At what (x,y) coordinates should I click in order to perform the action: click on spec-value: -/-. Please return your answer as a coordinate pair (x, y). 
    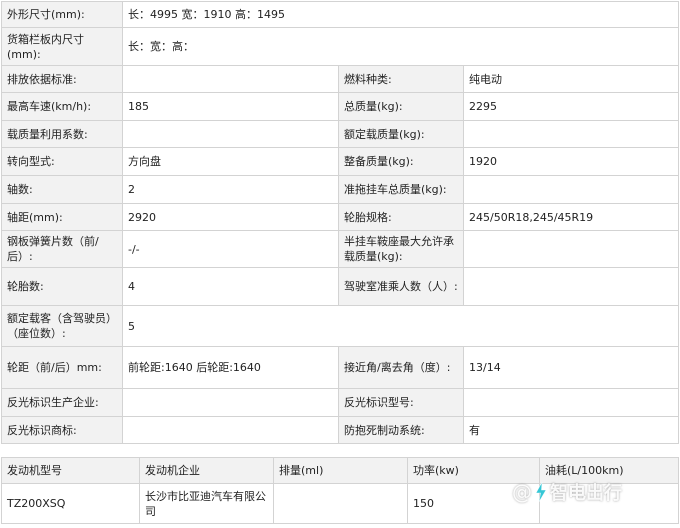
    Looking at the image, I should click on (230, 249).